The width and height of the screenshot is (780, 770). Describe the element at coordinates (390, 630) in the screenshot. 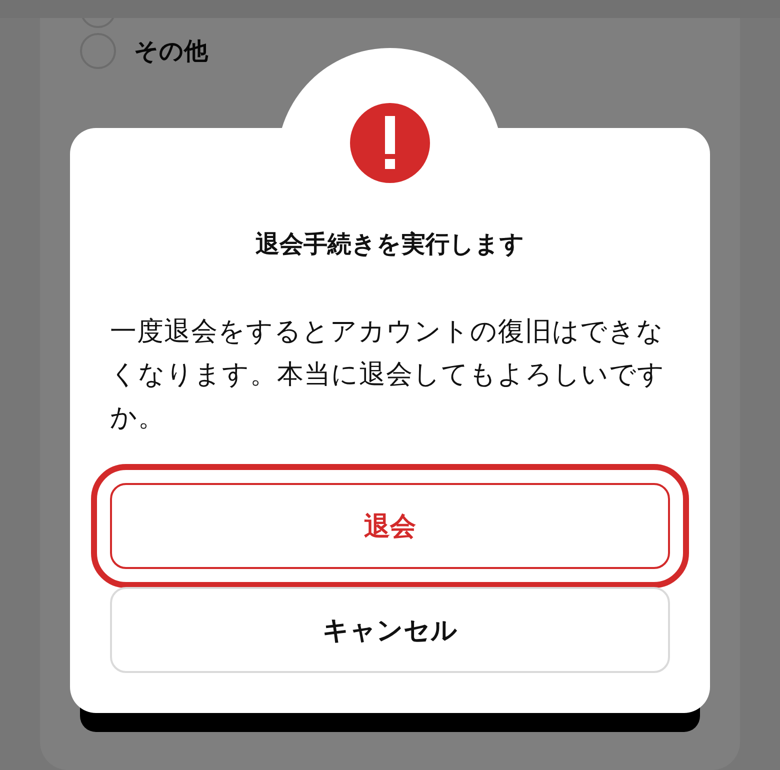

I see `cancel-button: キャンセル` at that location.